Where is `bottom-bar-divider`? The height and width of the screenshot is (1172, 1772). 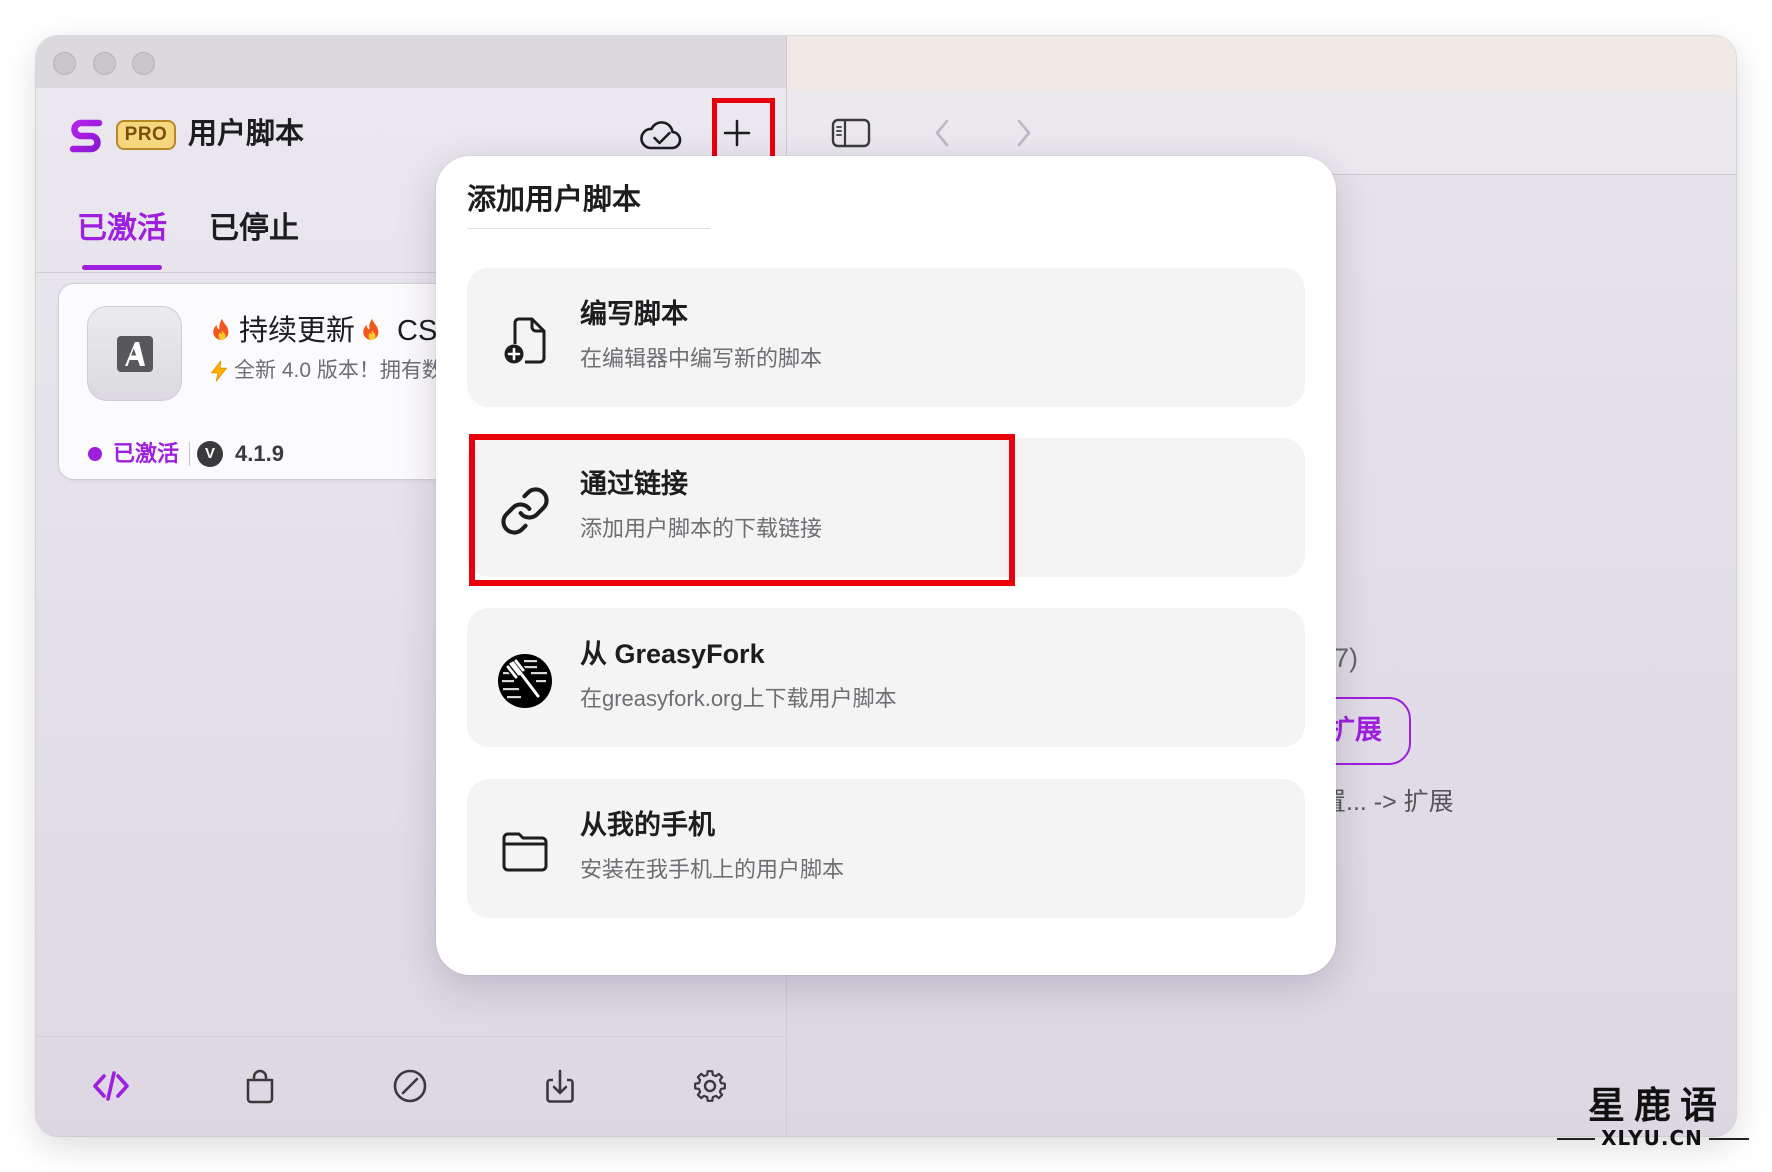 bottom-bar-divider is located at coordinates (411, 1036).